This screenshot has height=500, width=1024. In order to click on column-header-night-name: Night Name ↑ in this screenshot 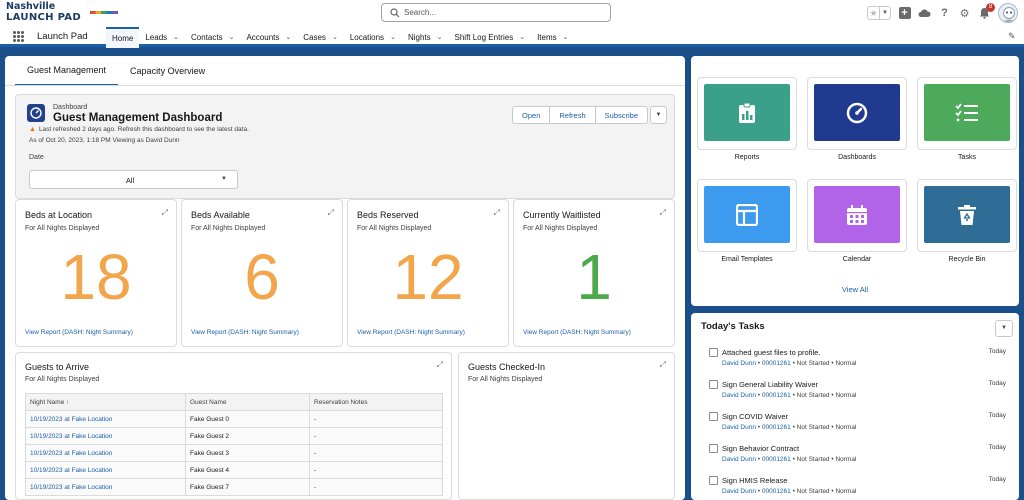, I will do `click(105, 402)`.